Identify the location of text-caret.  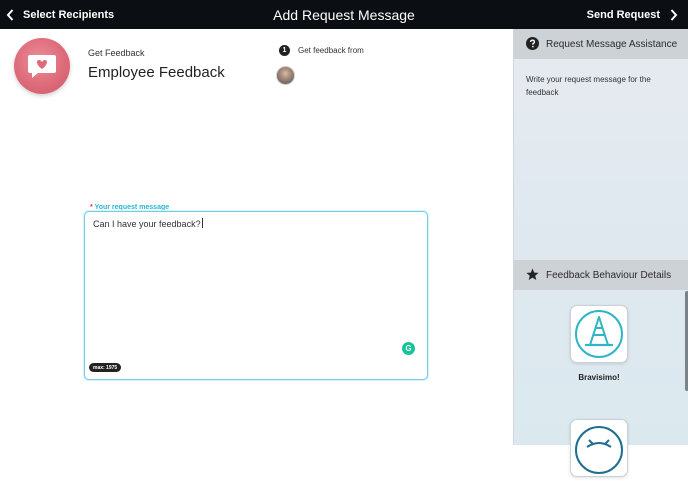
(202, 223).